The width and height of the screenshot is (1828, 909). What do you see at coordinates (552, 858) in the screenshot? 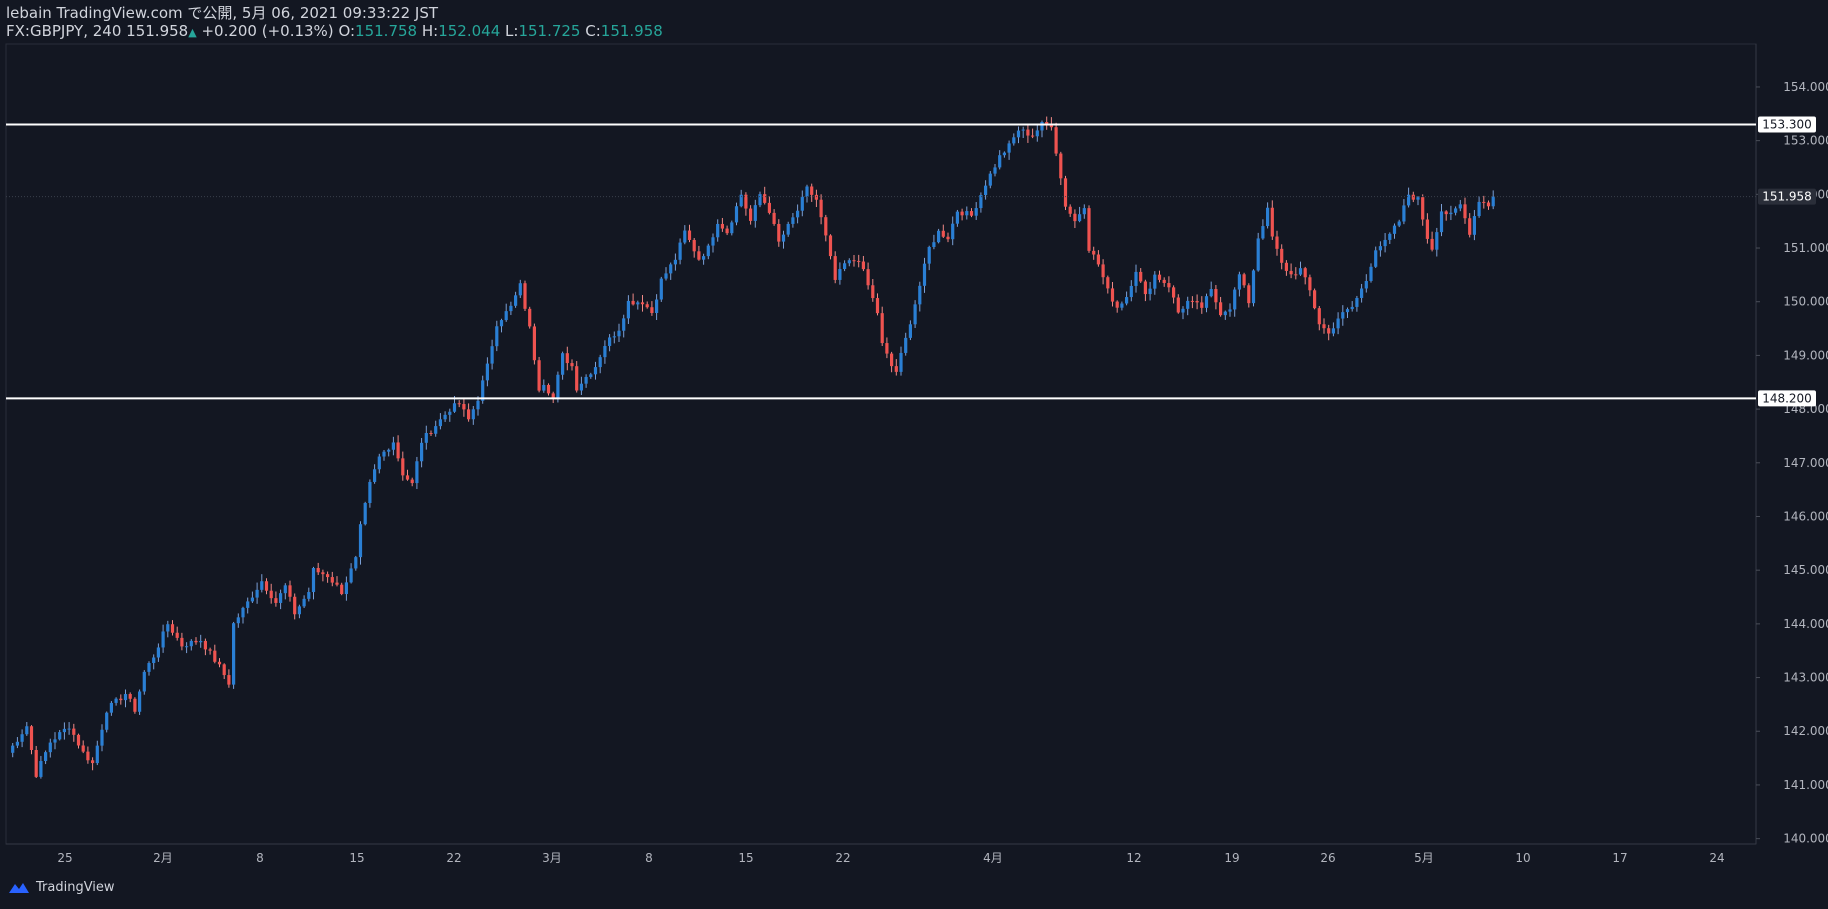
I see `x-tick-label: 3月` at bounding box center [552, 858].